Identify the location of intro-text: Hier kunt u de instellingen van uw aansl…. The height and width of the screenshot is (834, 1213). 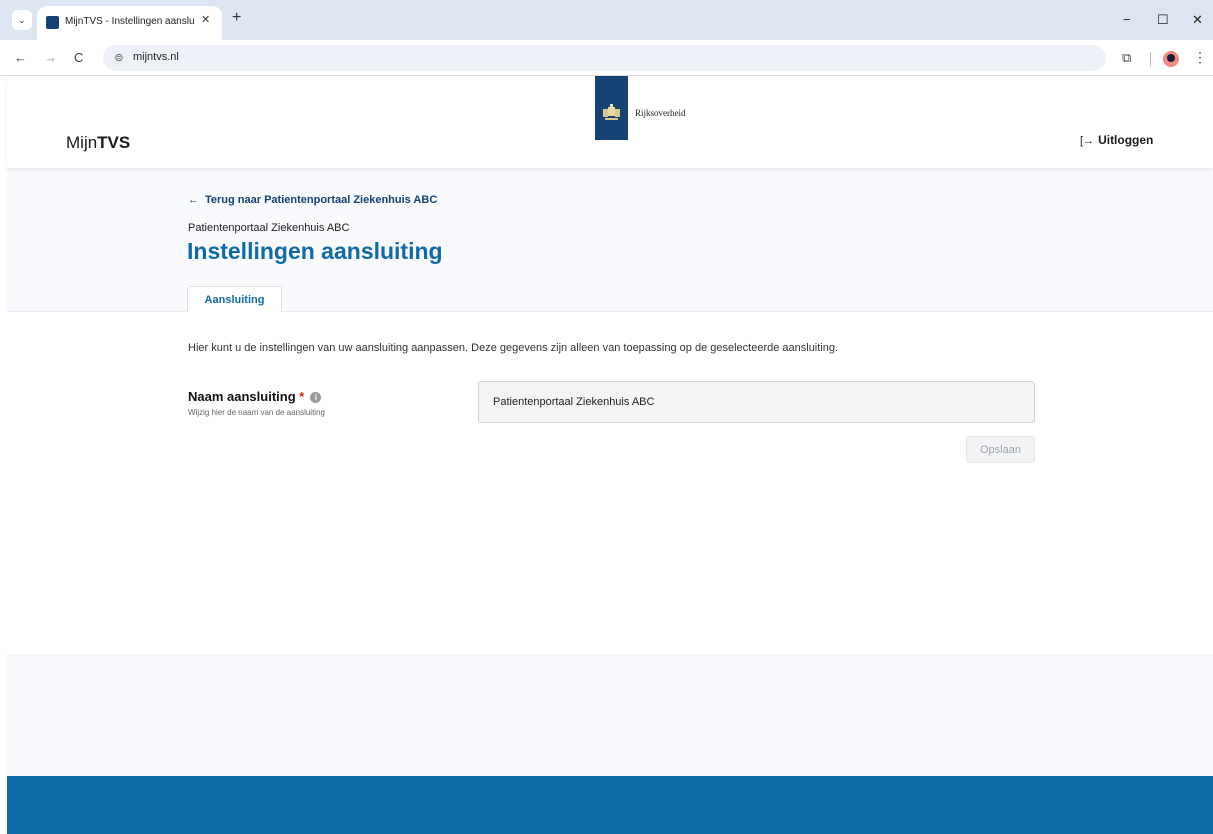
(513, 348).